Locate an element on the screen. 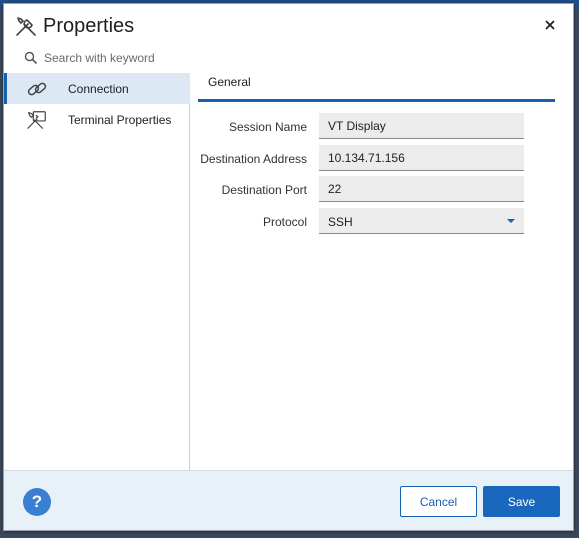  tab-general: General is located at coordinates (229, 82).